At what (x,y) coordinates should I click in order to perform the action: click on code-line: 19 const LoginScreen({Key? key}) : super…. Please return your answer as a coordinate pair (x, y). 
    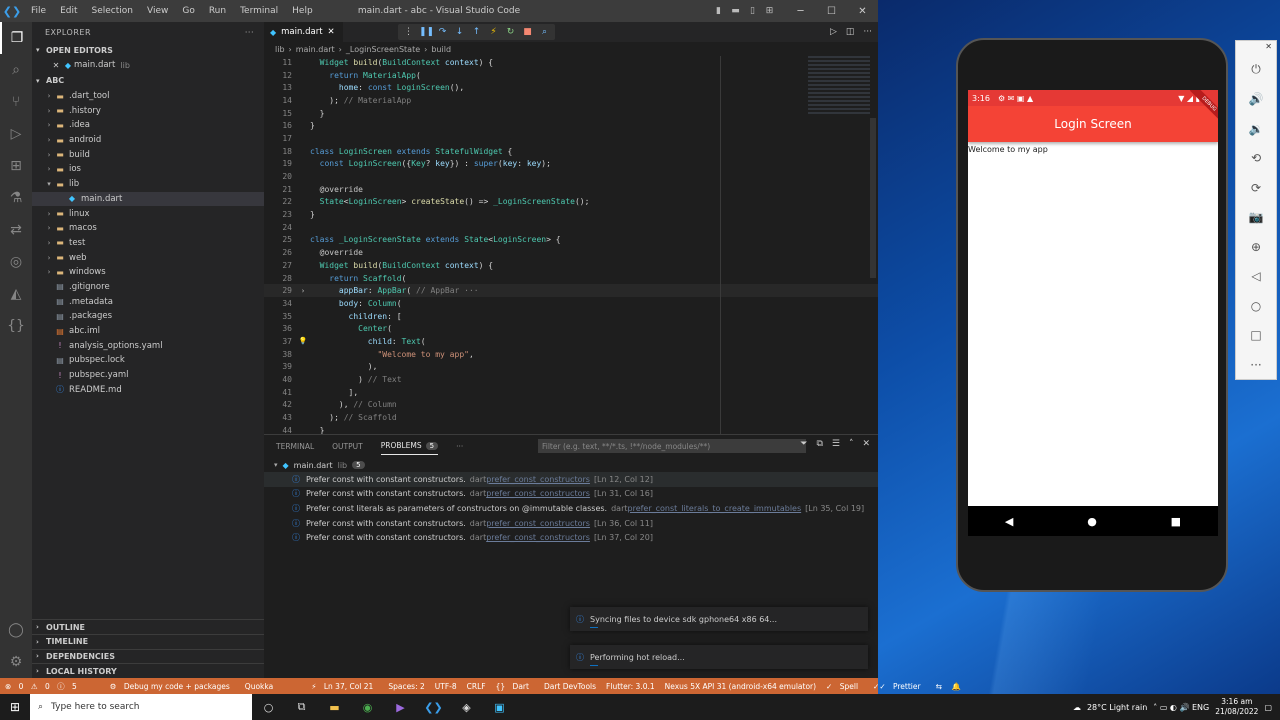
    Looking at the image, I should click on (571, 164).